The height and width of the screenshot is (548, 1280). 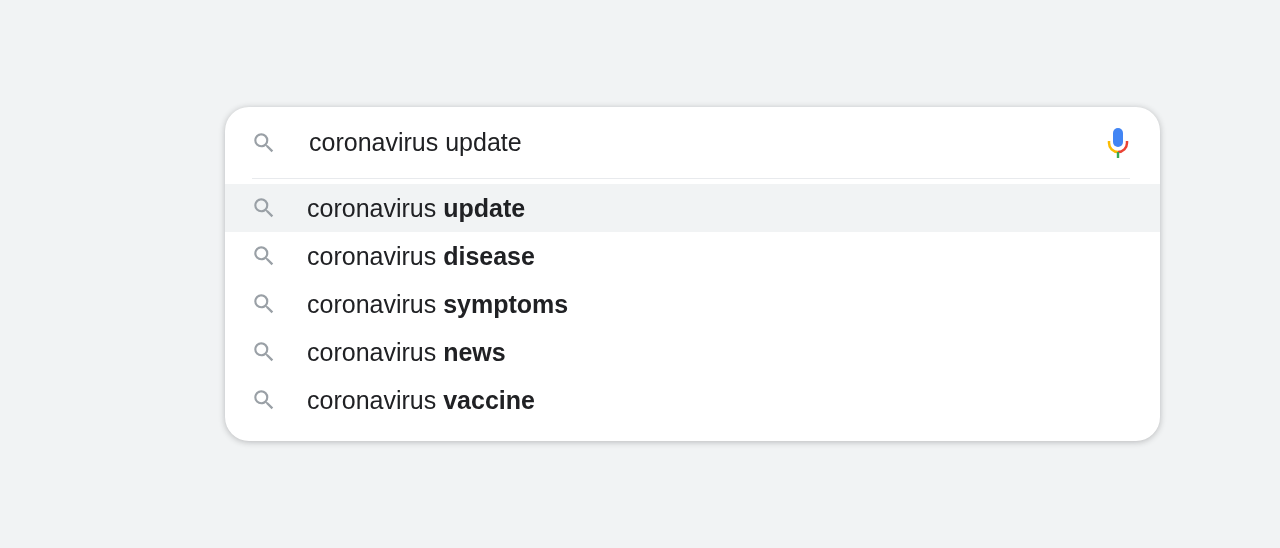 I want to click on search-field: coronavirus update, so click(x=706, y=142).